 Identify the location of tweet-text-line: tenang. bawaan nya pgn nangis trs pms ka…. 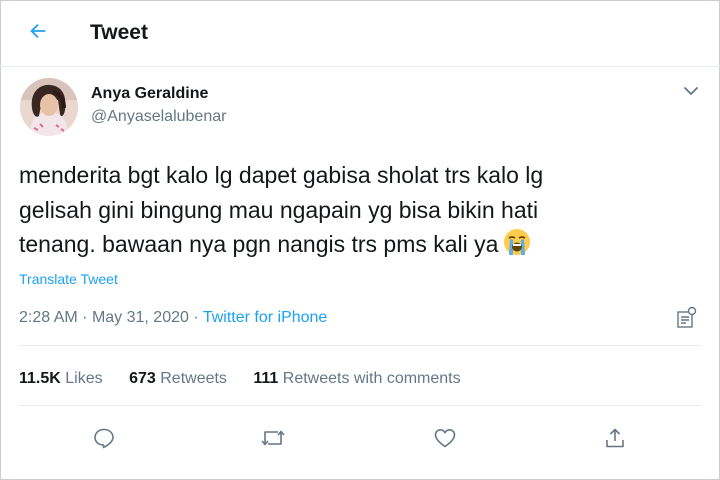
(359, 244).